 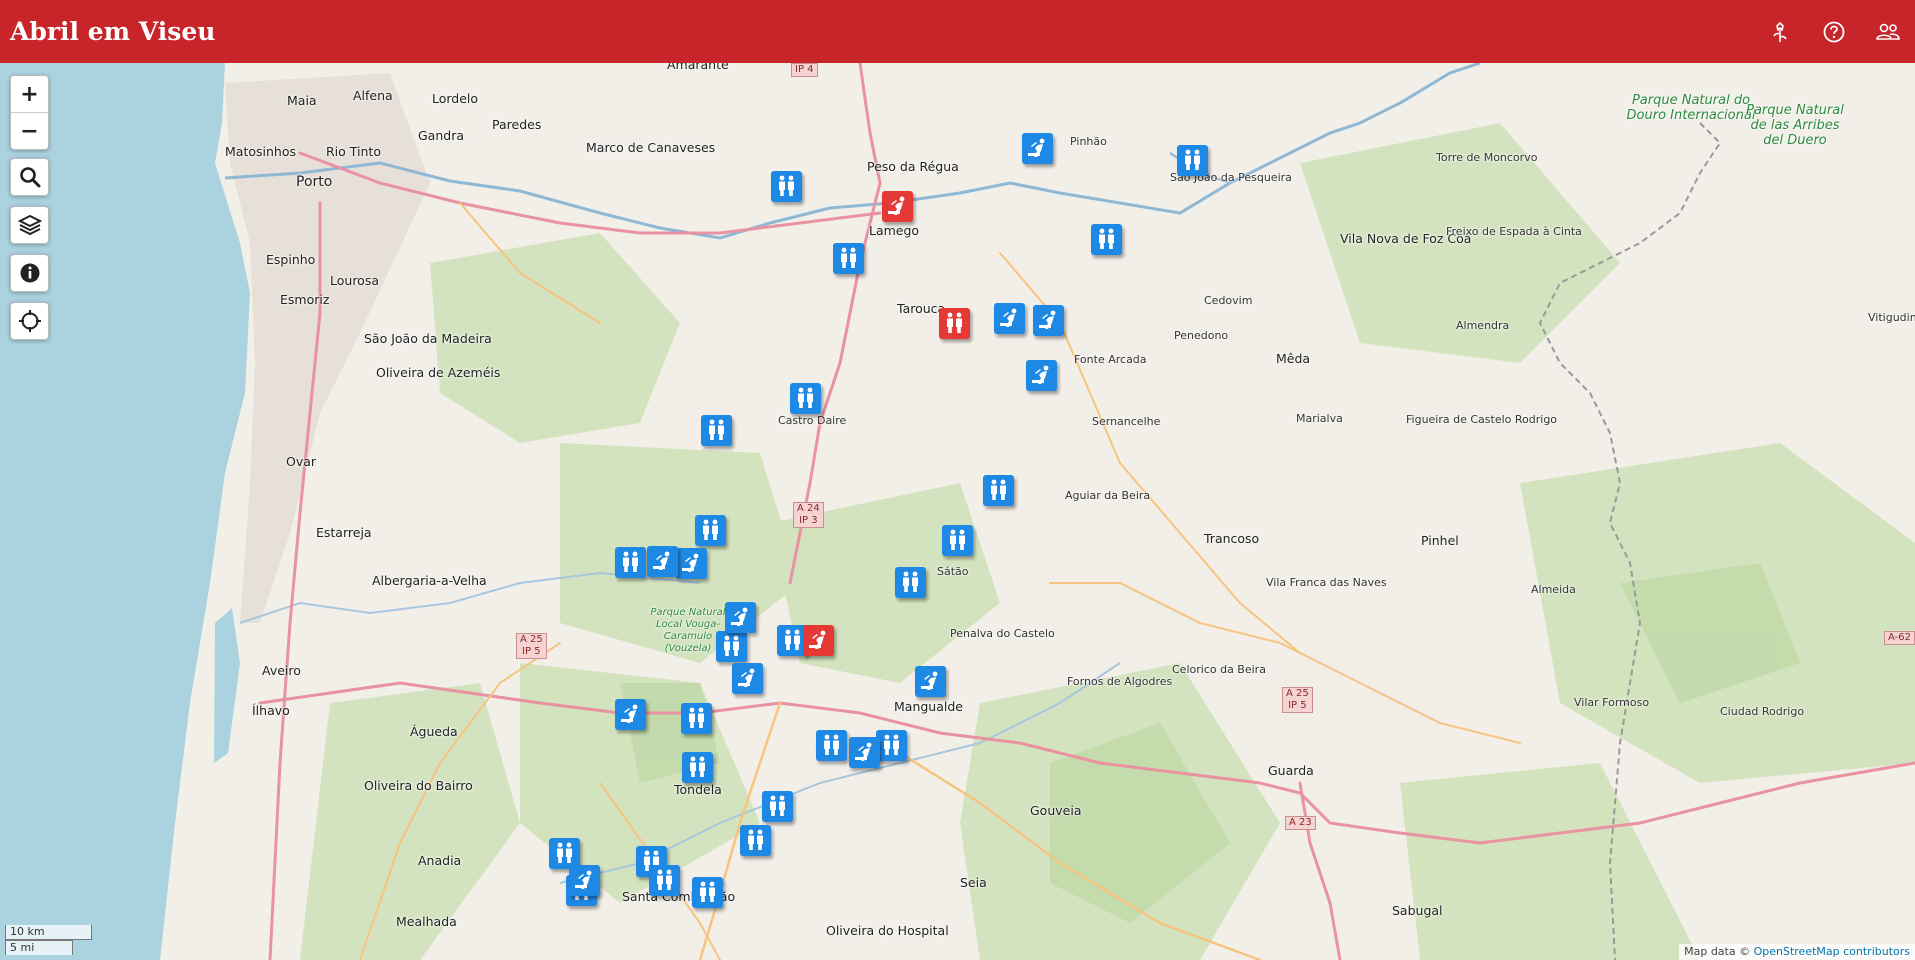 I want to click on layers-icon, so click(x=29, y=225).